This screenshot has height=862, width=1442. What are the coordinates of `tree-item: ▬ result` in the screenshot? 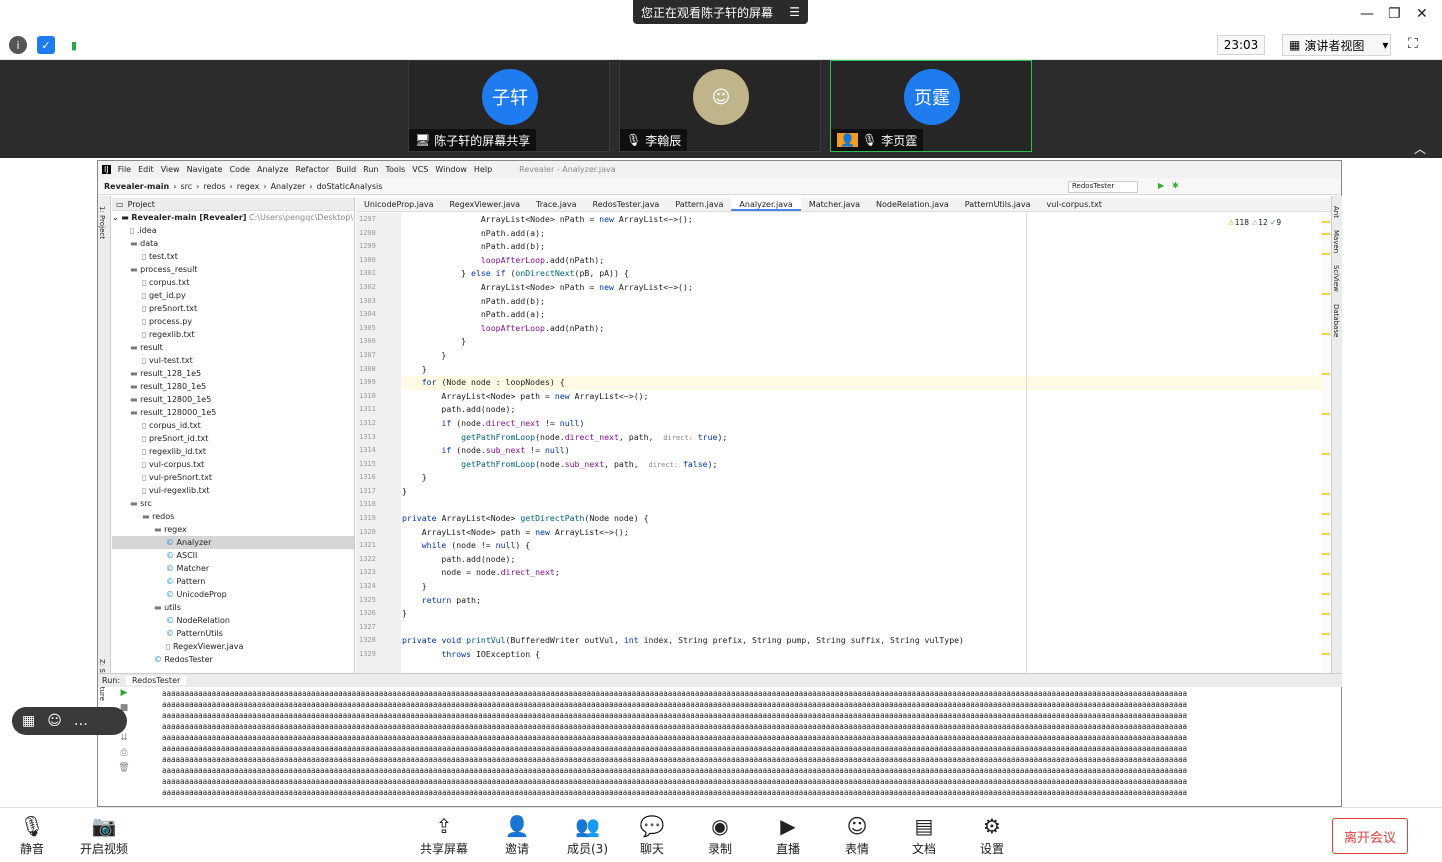 It's located at (233, 347).